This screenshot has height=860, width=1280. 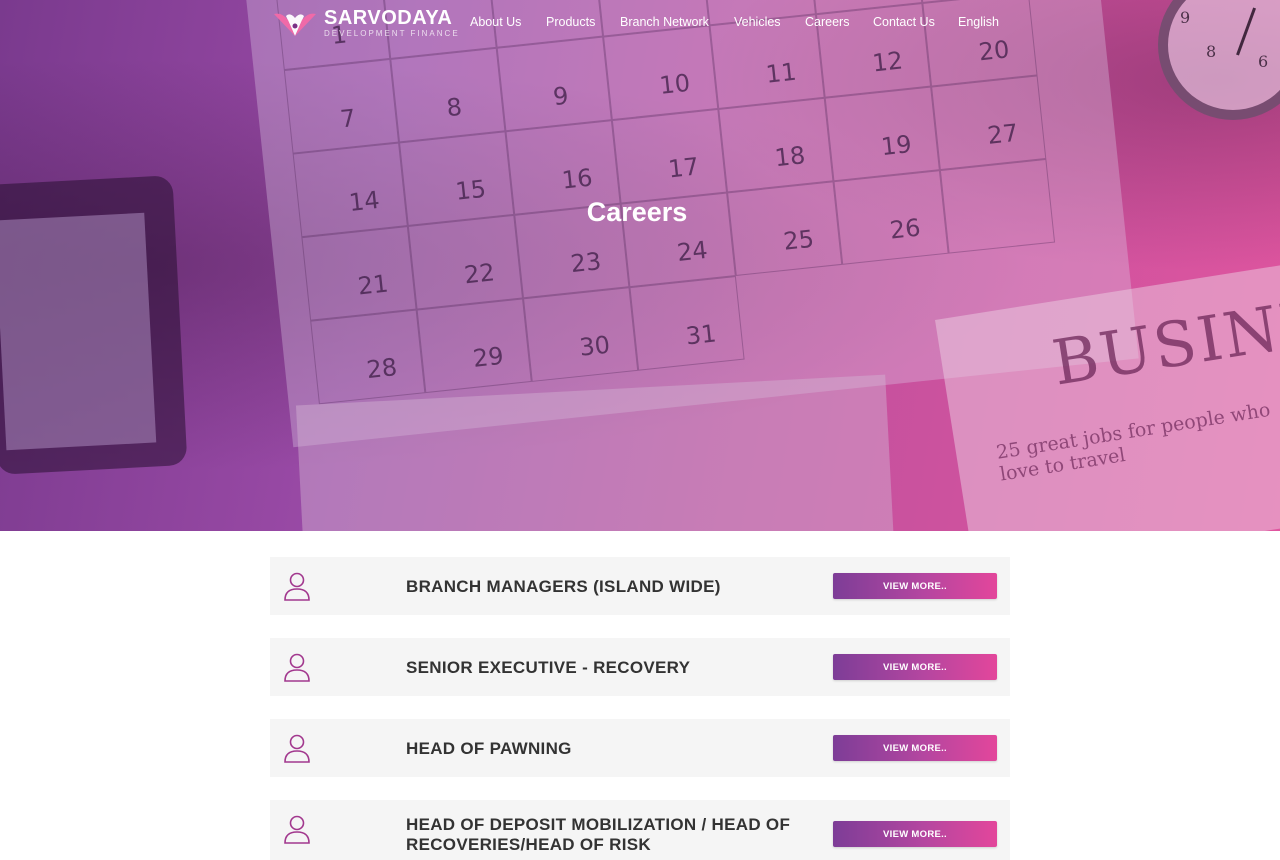 What do you see at coordinates (799, 240) in the screenshot?
I see `calendar-day-number: 25` at bounding box center [799, 240].